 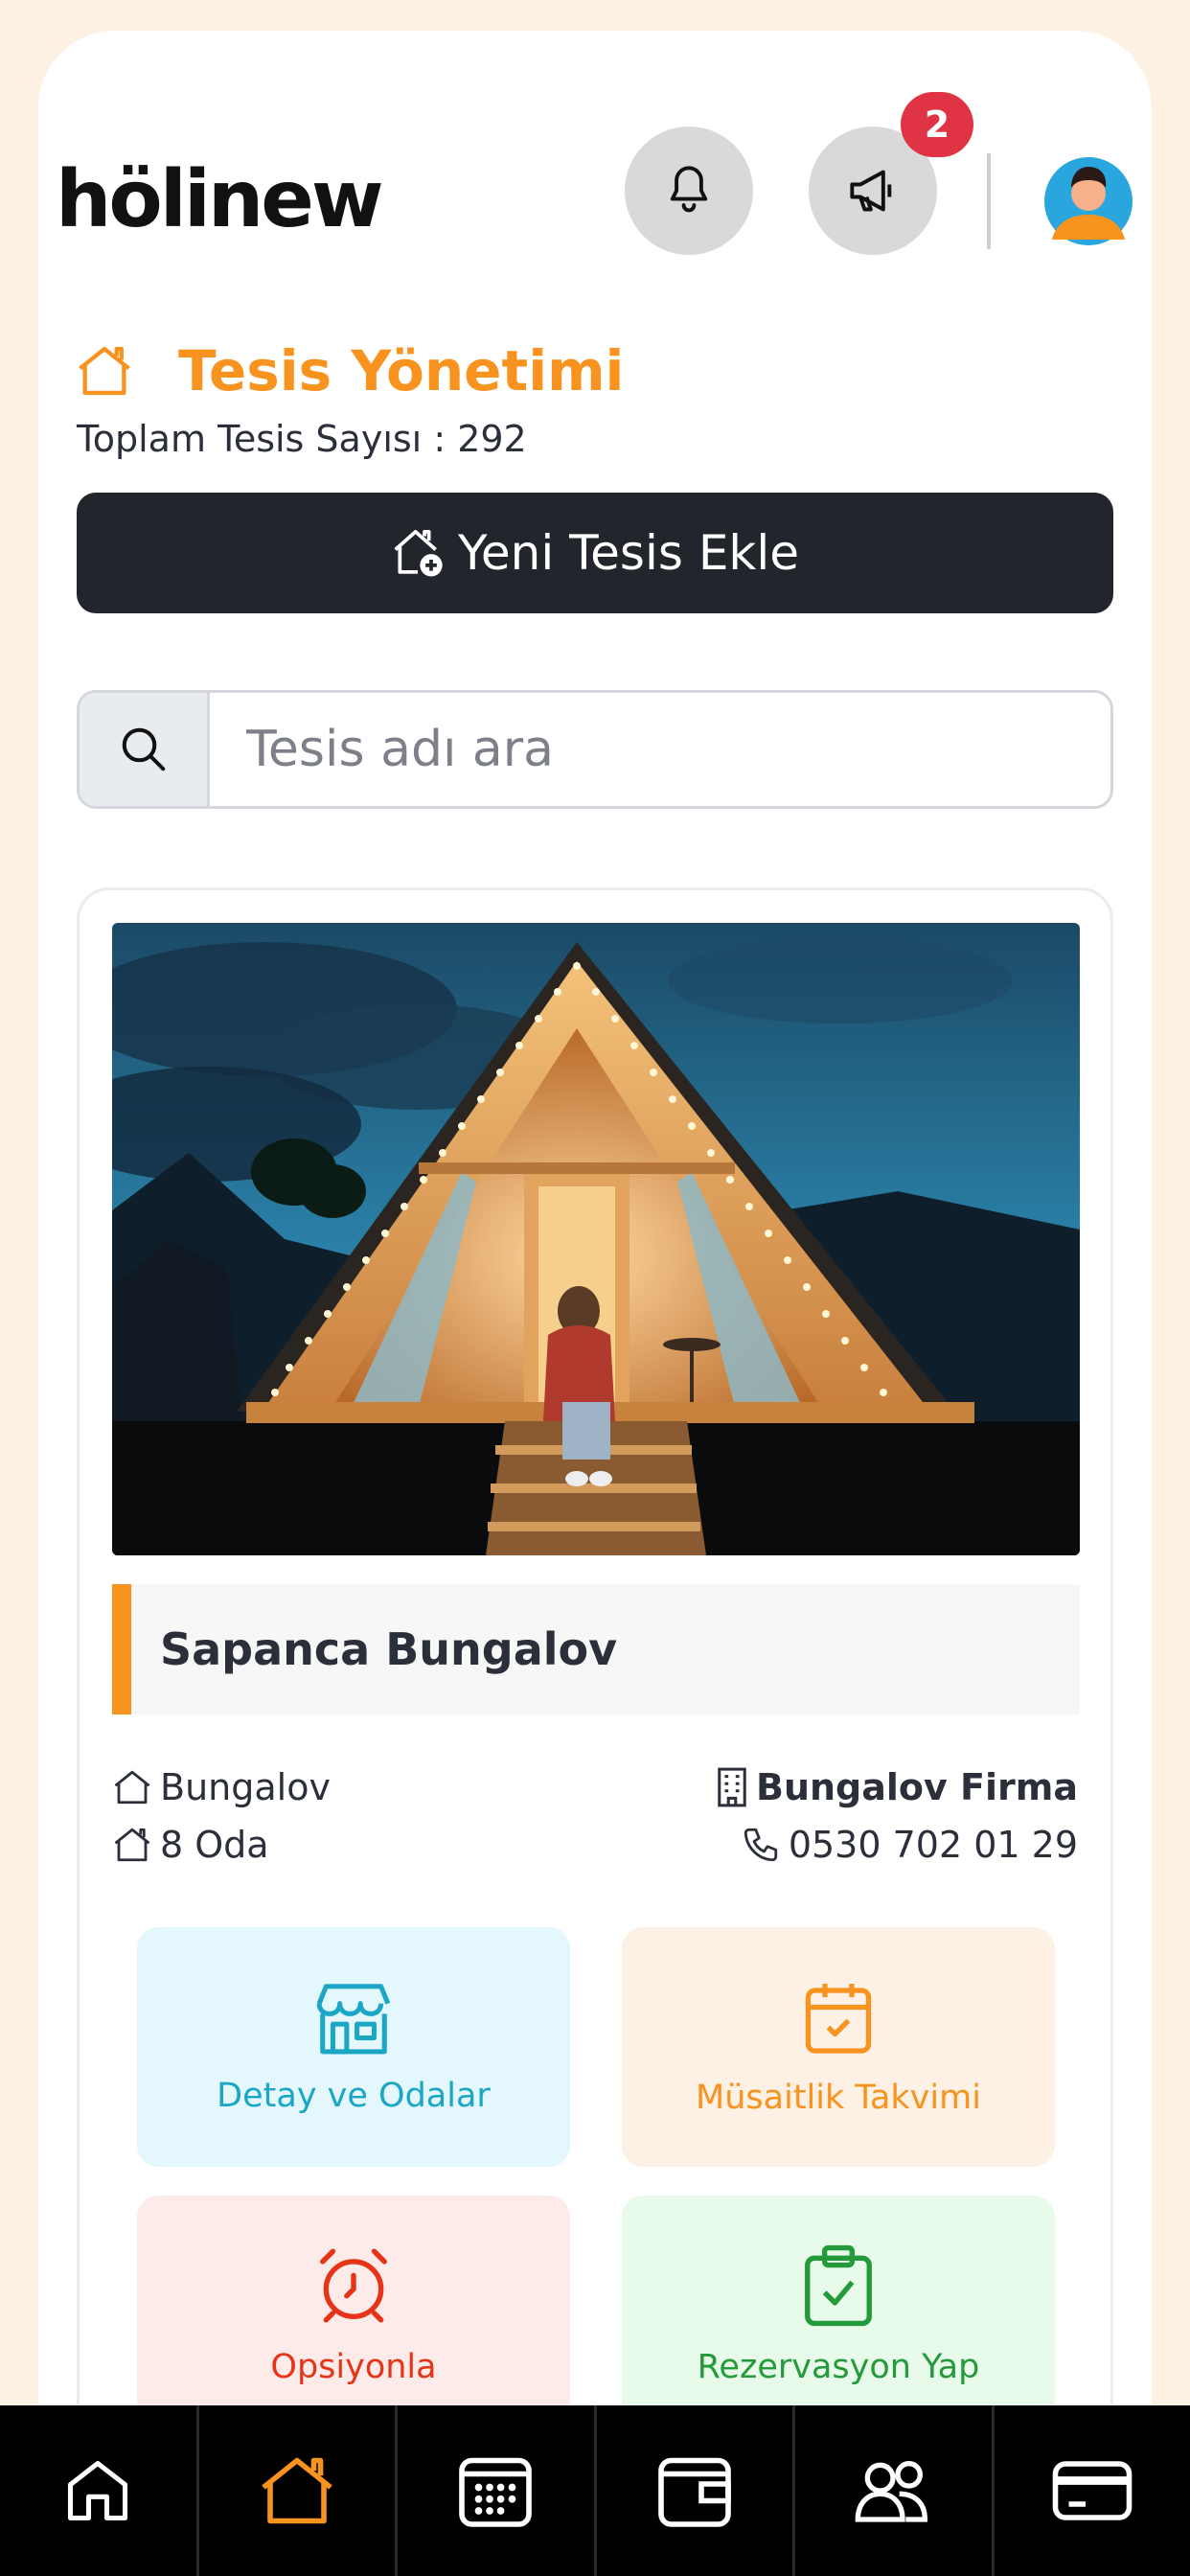 What do you see at coordinates (839, 2019) in the screenshot?
I see `calendar-check-icon` at bounding box center [839, 2019].